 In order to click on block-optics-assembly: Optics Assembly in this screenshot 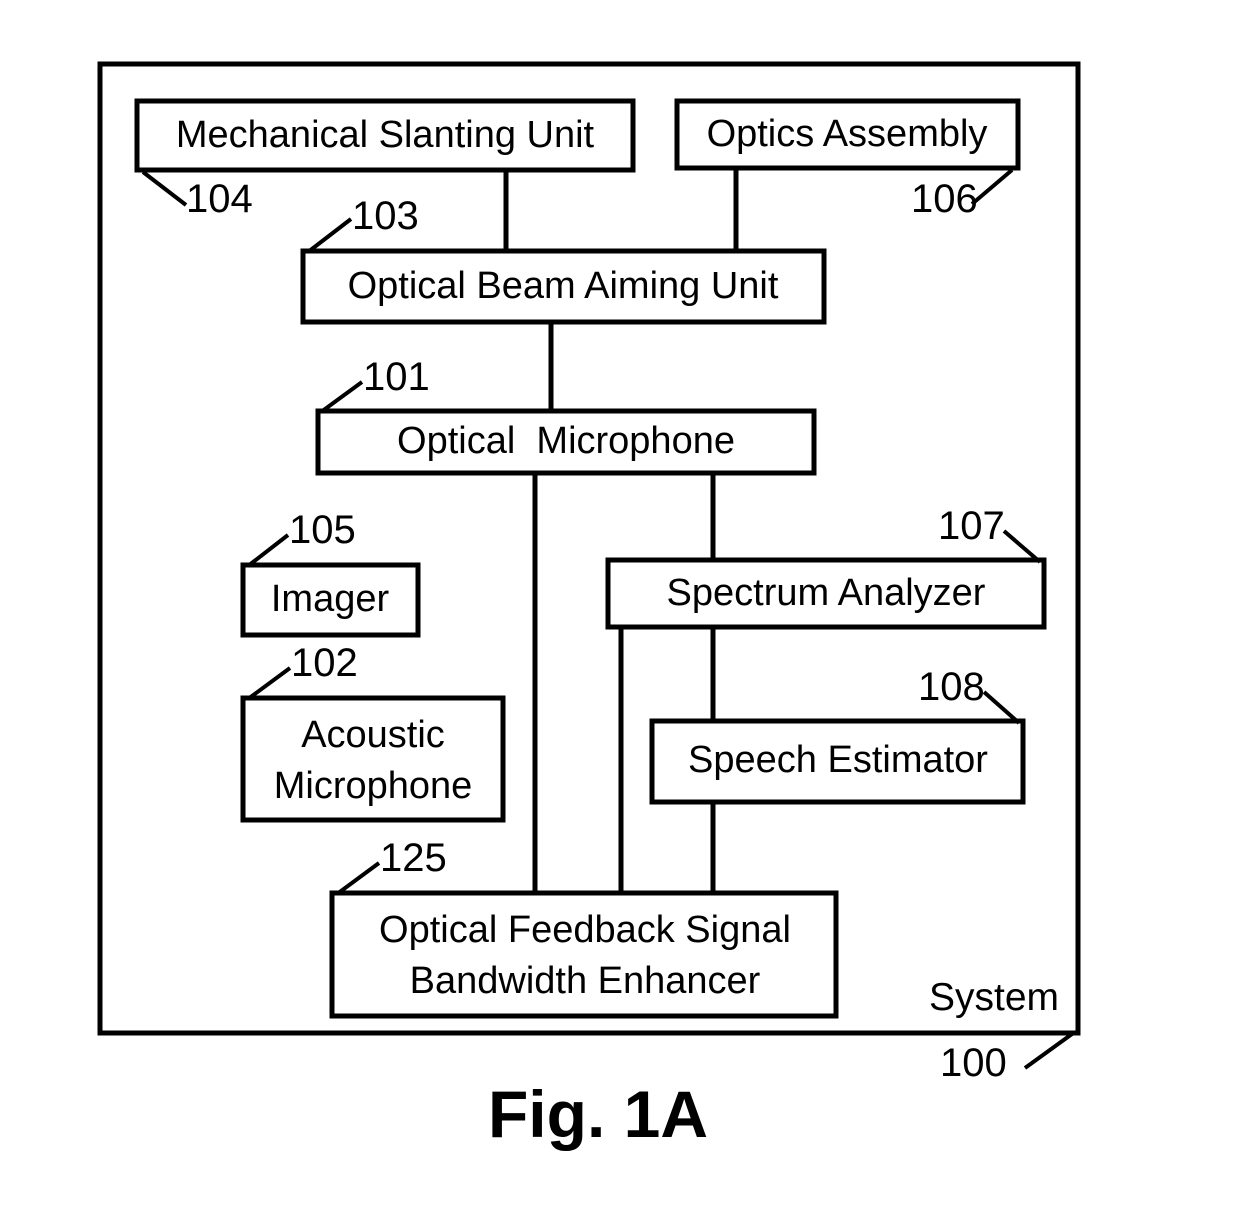, I will do `click(847, 134)`.